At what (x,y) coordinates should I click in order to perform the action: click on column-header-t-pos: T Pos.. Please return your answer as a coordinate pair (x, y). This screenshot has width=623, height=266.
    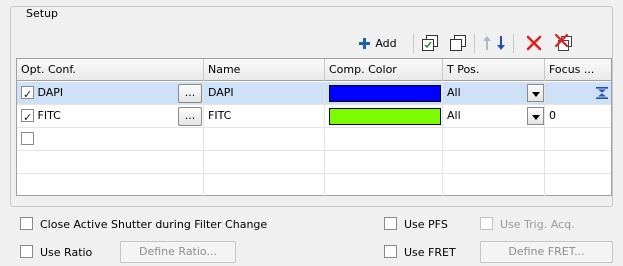
    Looking at the image, I should click on (494, 70).